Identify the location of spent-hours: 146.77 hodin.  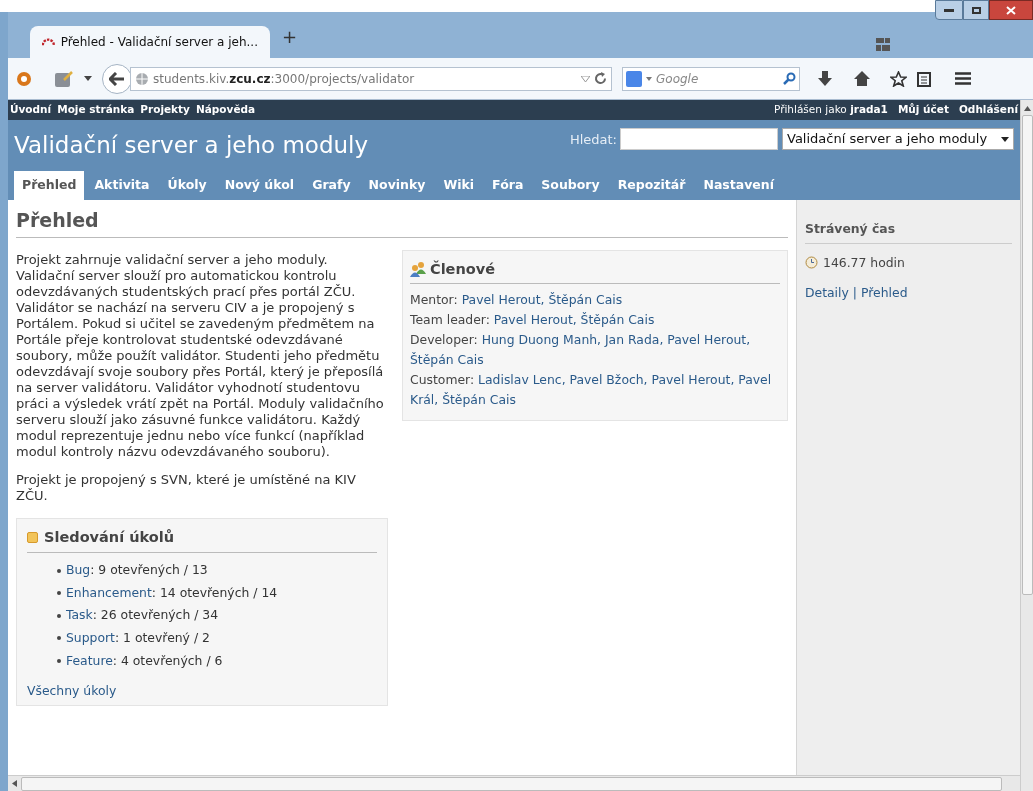
(864, 262).